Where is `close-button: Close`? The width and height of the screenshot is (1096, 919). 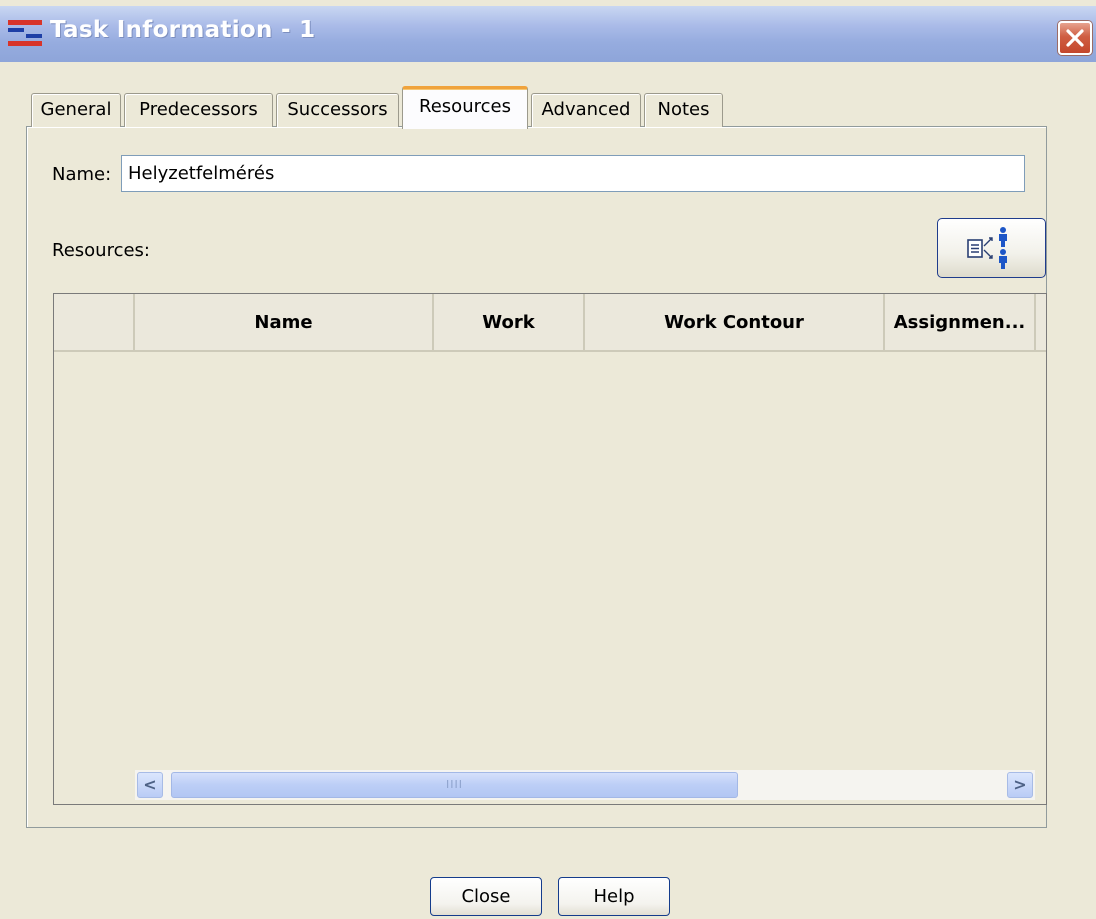 close-button: Close is located at coordinates (486, 896).